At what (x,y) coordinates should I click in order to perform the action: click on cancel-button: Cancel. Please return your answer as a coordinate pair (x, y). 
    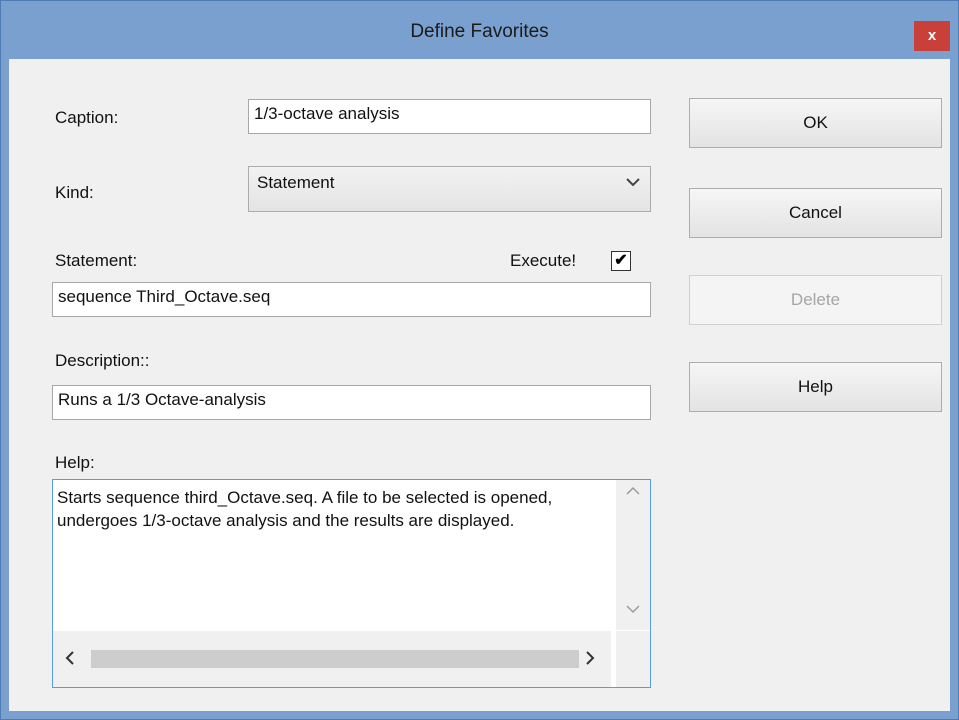
    Looking at the image, I should click on (815, 213).